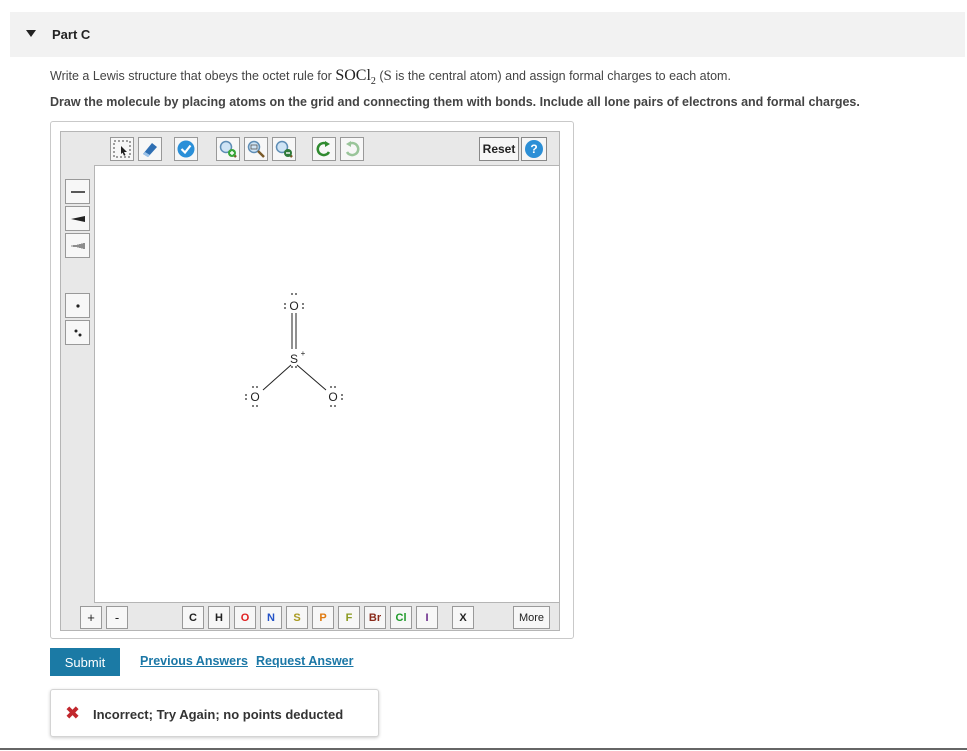  I want to click on hash-bond-button, so click(77, 245).